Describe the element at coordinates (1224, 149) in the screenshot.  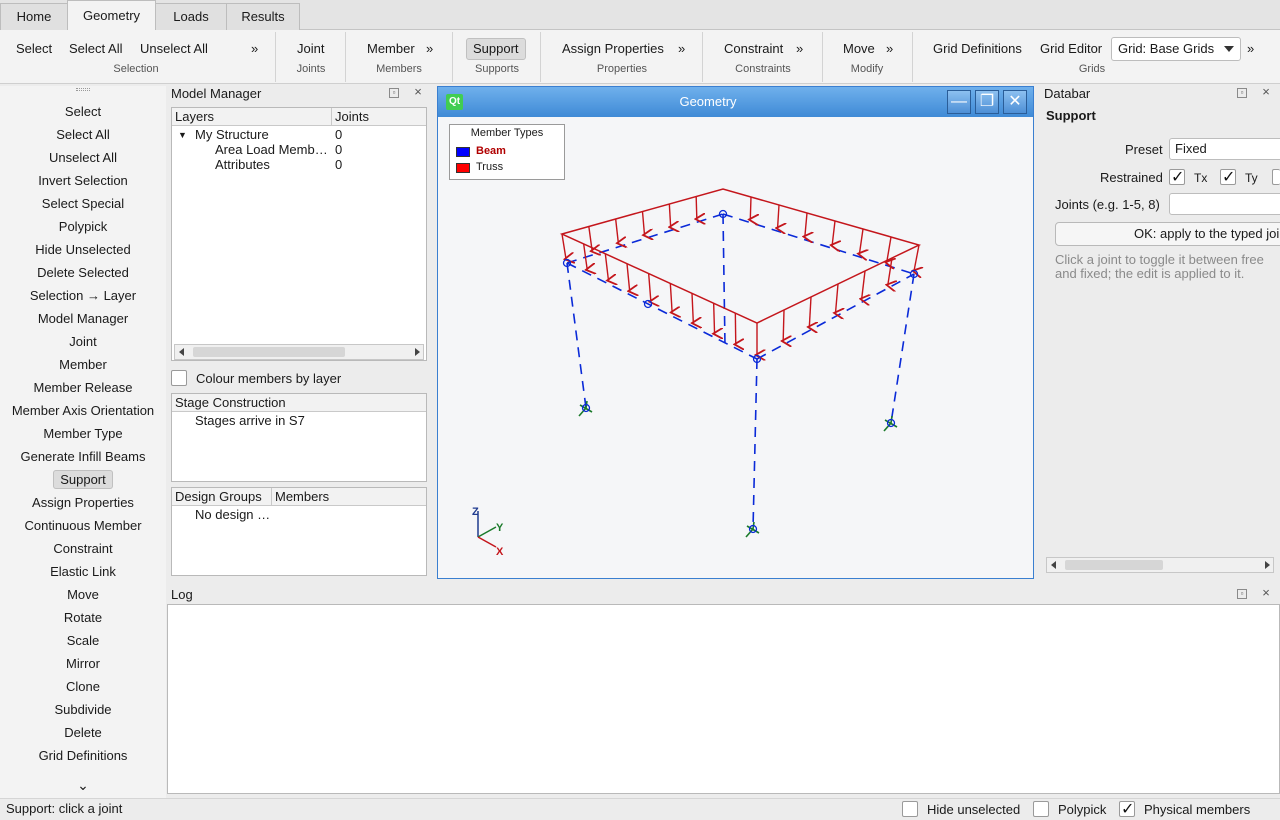
I see `preset-select: Fixed` at that location.